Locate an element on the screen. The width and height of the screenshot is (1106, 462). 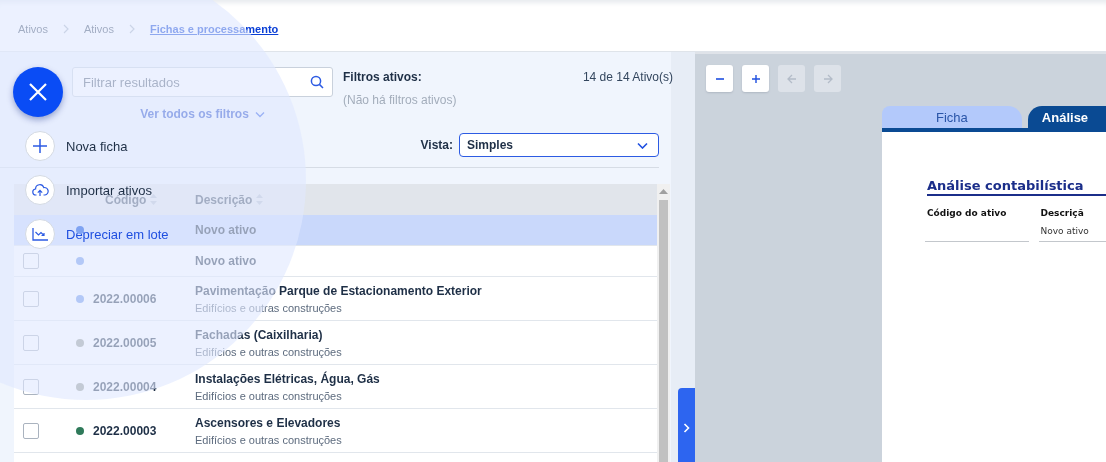
table-cell-text: 2022.00006 is located at coordinates (125, 298).